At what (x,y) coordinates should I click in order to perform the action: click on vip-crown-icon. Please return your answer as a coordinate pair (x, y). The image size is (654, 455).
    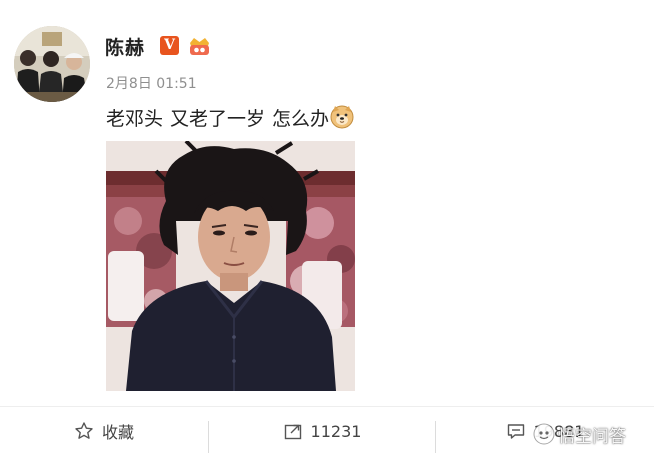
    Looking at the image, I should click on (199, 46).